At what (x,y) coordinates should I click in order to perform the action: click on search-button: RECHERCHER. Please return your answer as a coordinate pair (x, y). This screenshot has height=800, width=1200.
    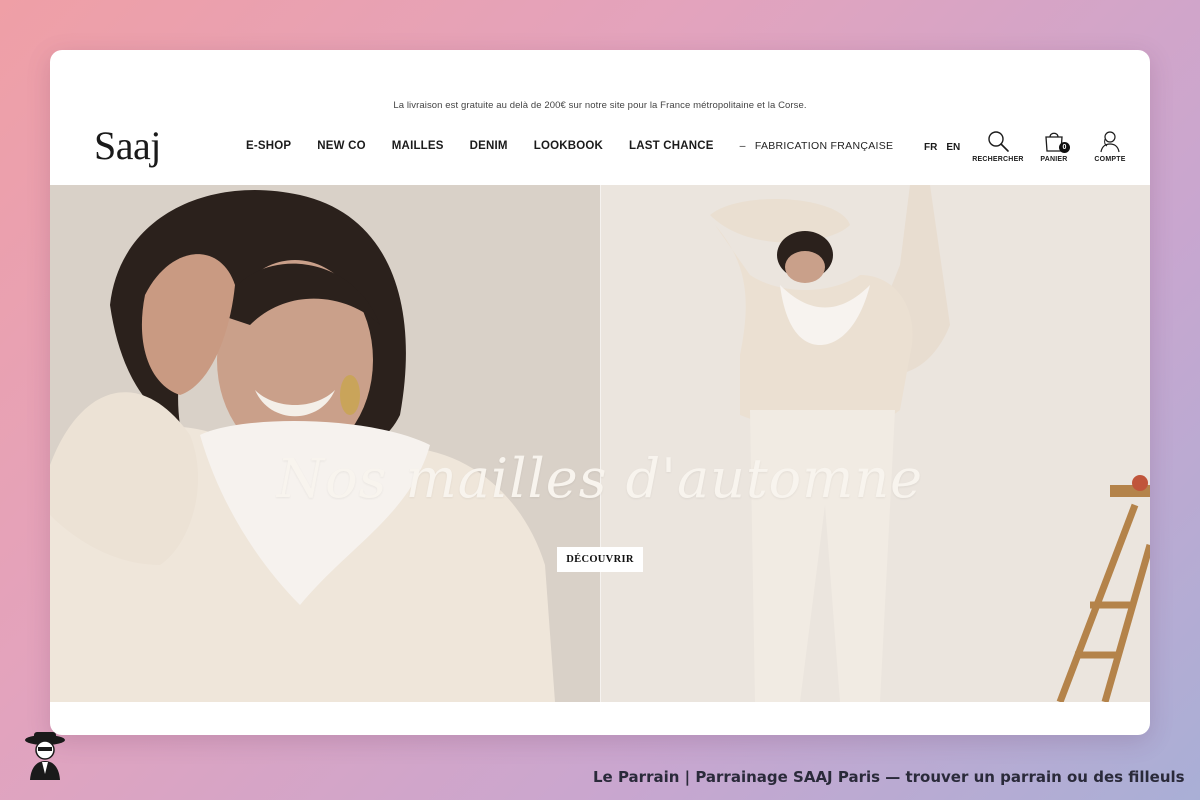
    Looking at the image, I should click on (998, 145).